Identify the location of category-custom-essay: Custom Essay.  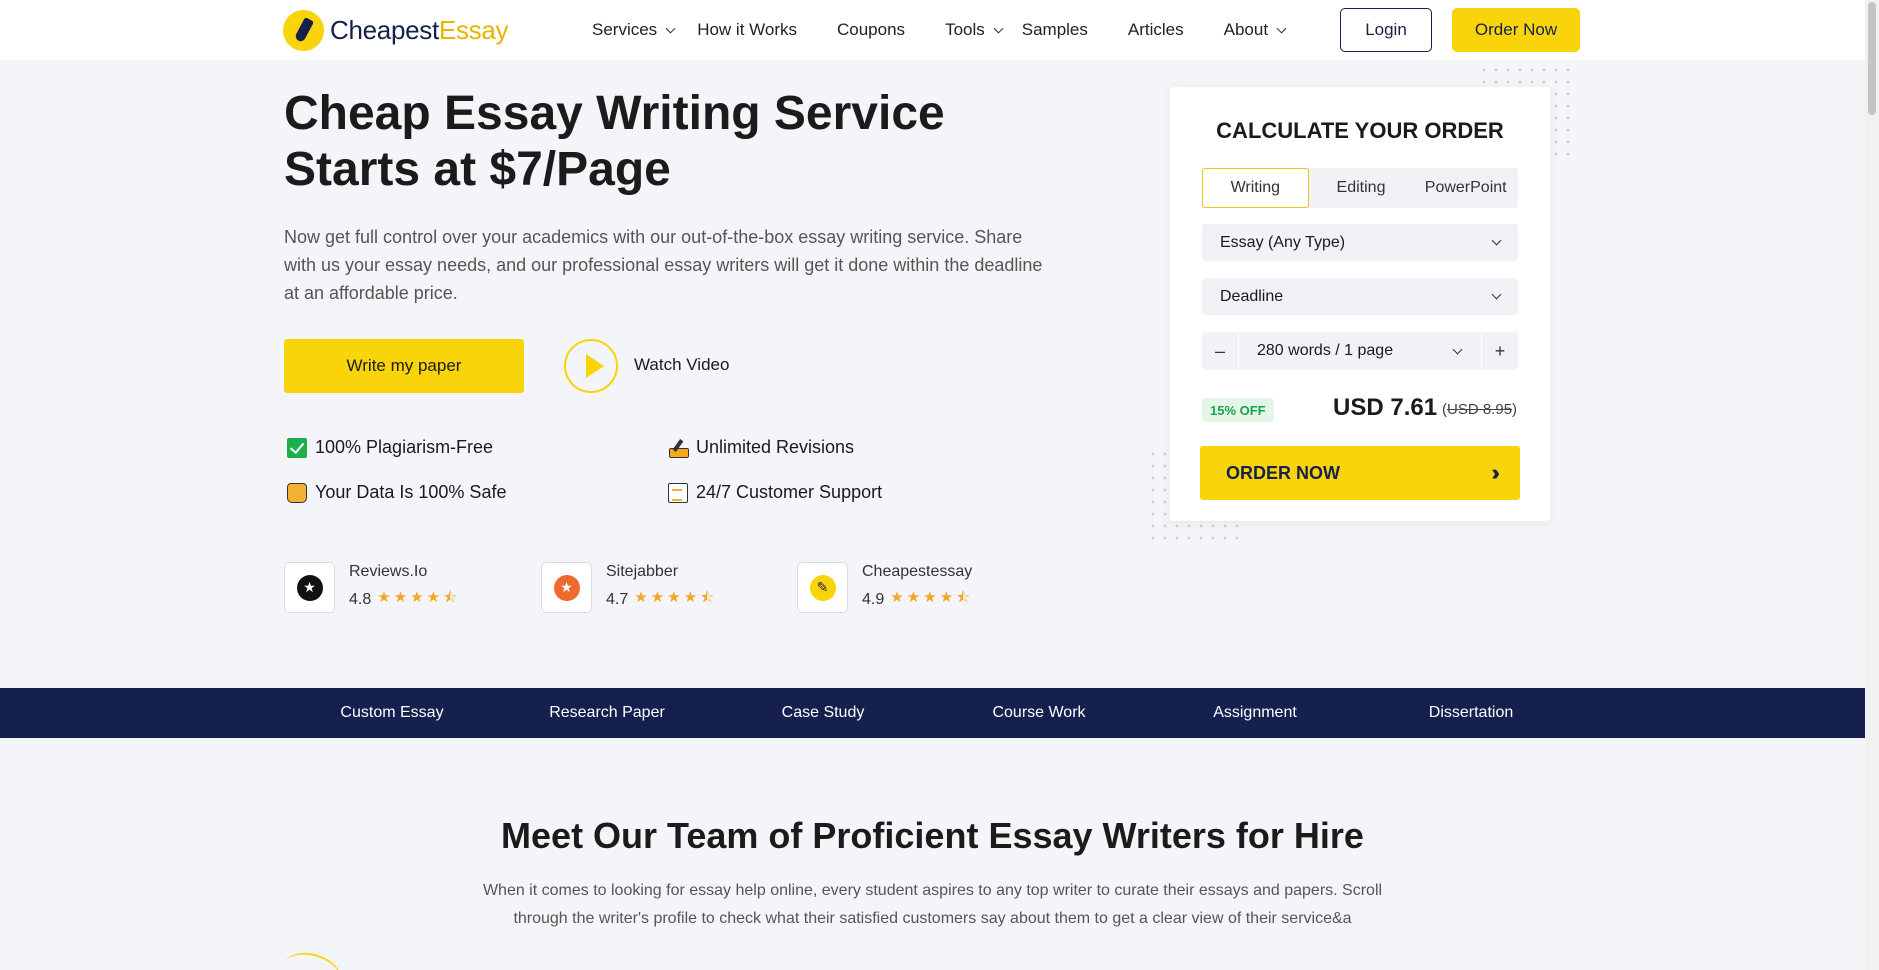
(391, 713).